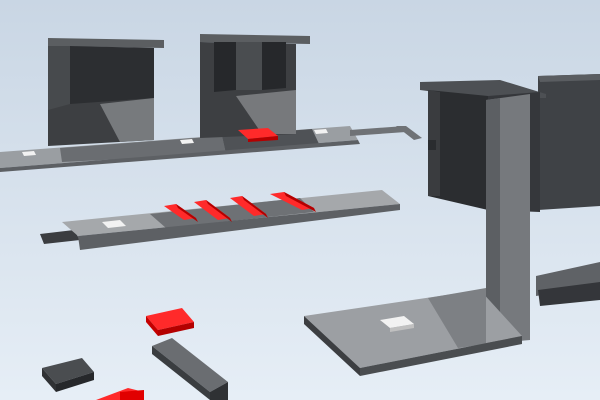 The image size is (600, 400). I want to click on rear-tower-left, so click(106, 92).